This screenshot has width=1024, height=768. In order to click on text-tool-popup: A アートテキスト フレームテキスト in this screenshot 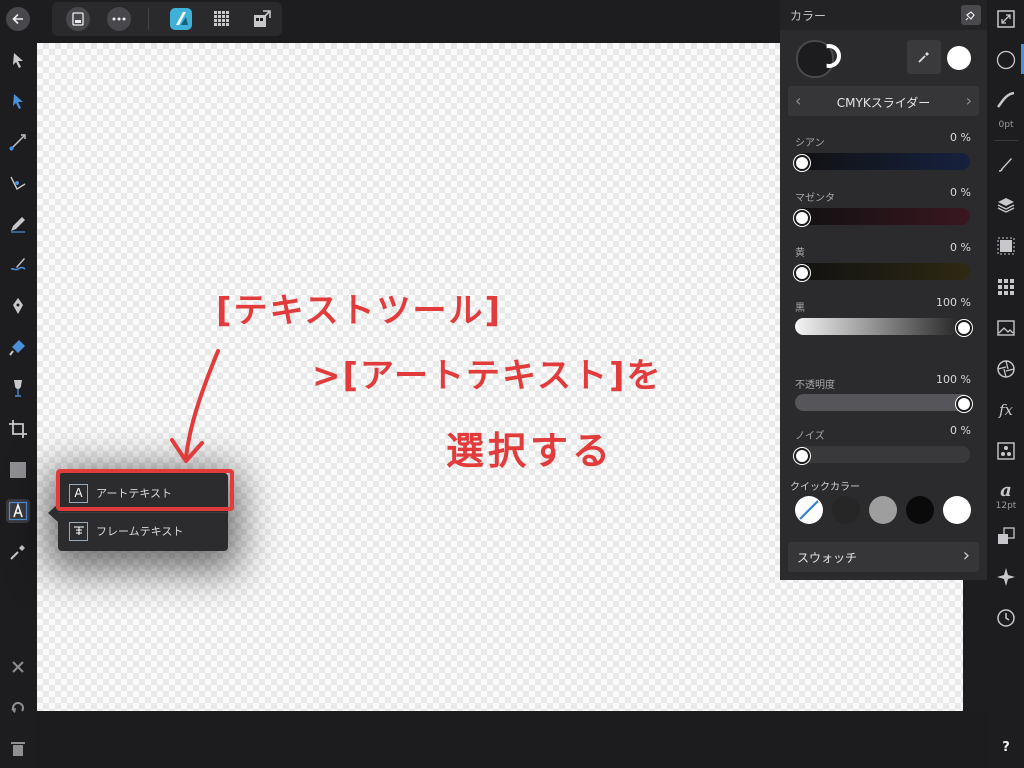, I will do `click(141, 510)`.